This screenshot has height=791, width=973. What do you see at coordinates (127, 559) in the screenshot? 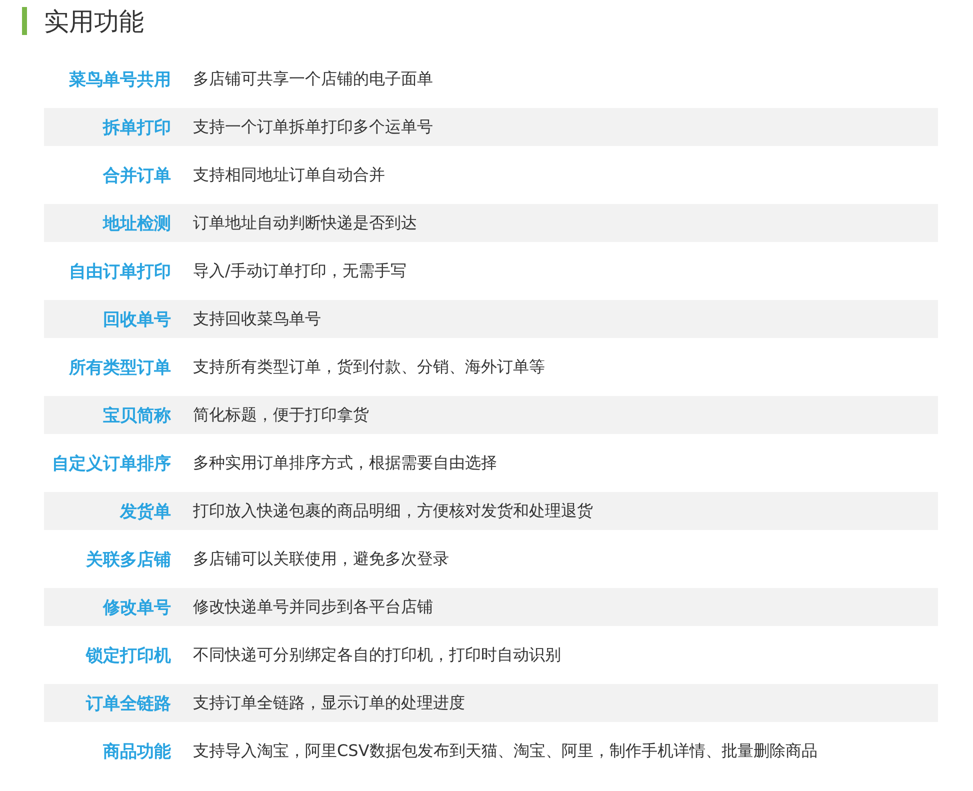
I see `feature-name: 关联多店铺` at bounding box center [127, 559].